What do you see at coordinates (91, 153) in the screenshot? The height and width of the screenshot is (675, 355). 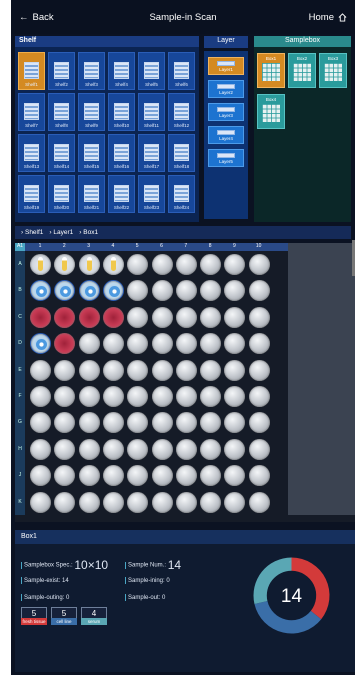 I see `shelf-item: Shelf15` at bounding box center [91, 153].